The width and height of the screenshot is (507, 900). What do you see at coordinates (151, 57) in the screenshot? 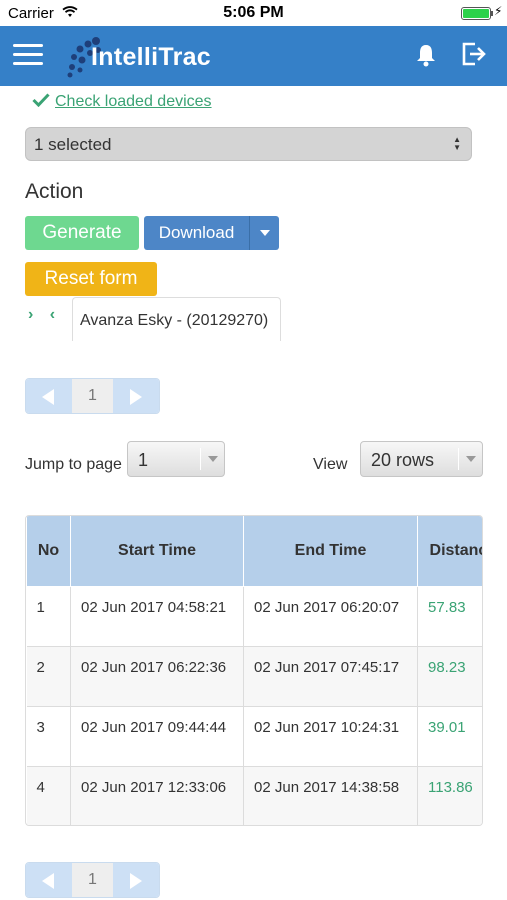
I see `app-name: IntelliTrac` at bounding box center [151, 57].